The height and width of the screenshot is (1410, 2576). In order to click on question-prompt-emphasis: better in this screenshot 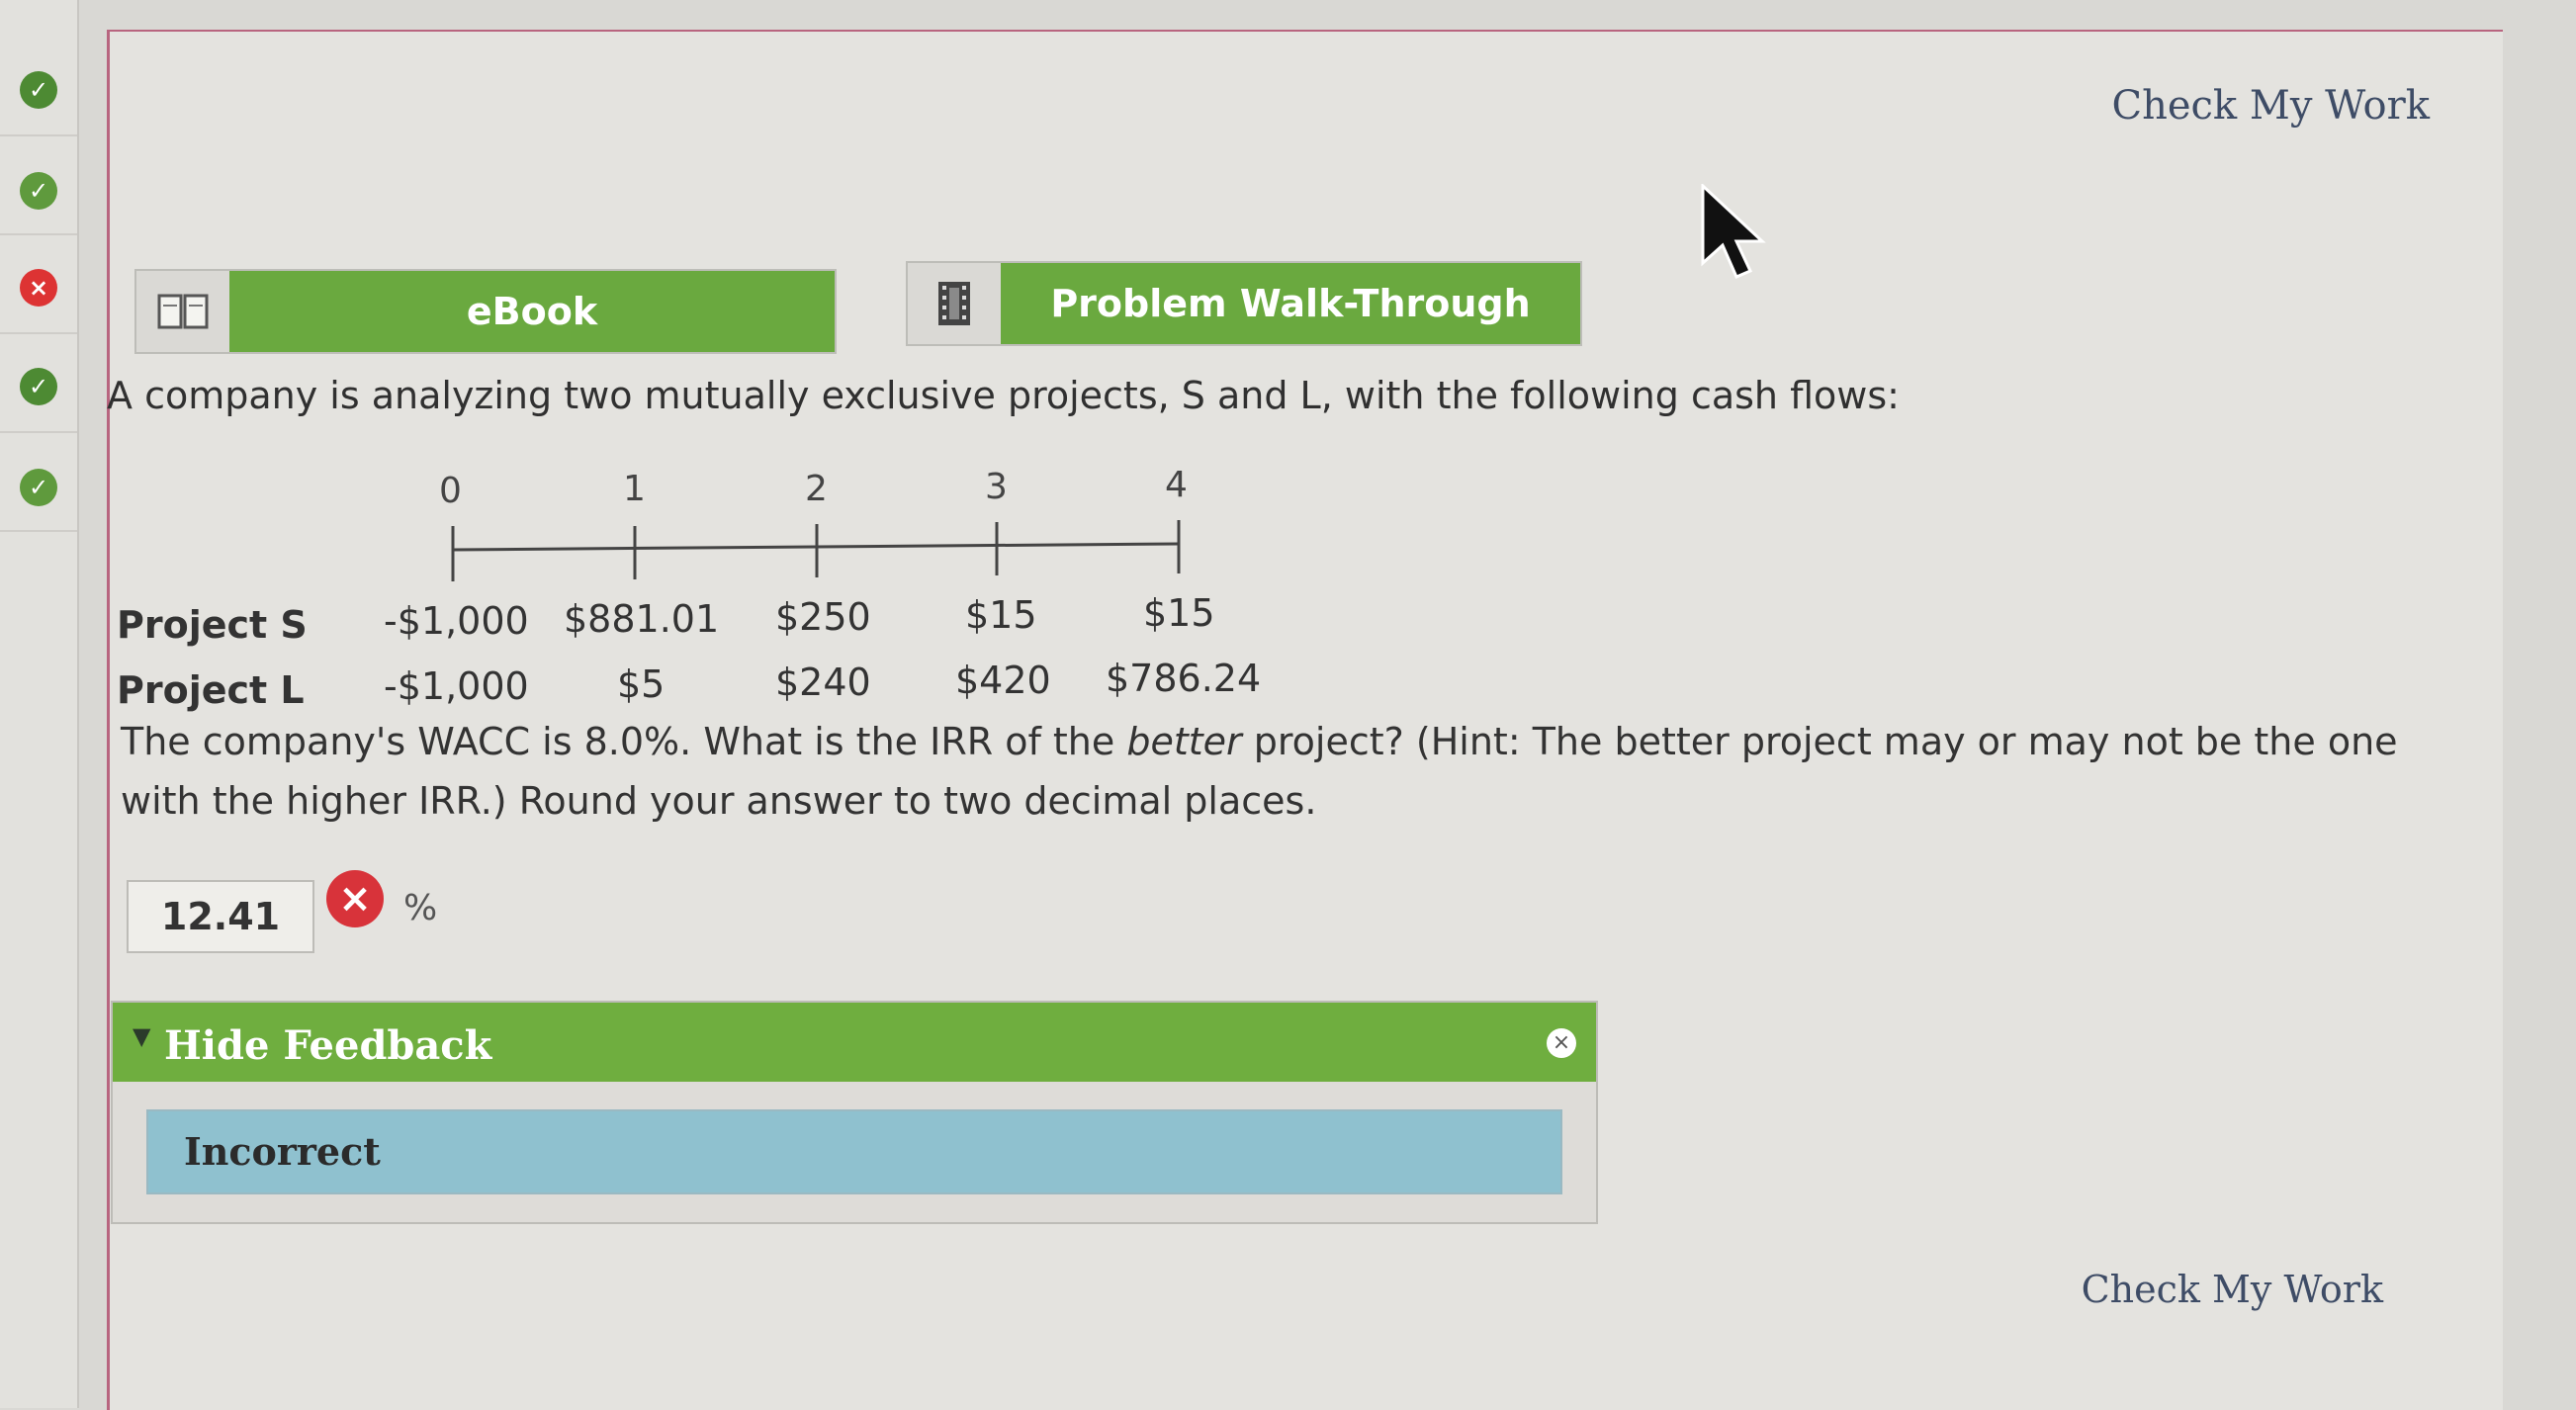, I will do `click(1184, 741)`.